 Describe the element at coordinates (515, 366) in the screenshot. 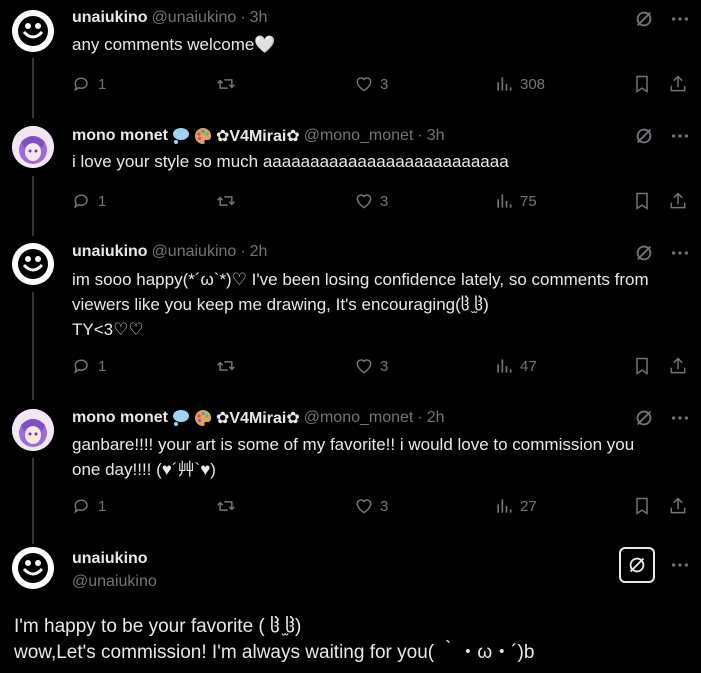

I see `views-button: 47` at that location.